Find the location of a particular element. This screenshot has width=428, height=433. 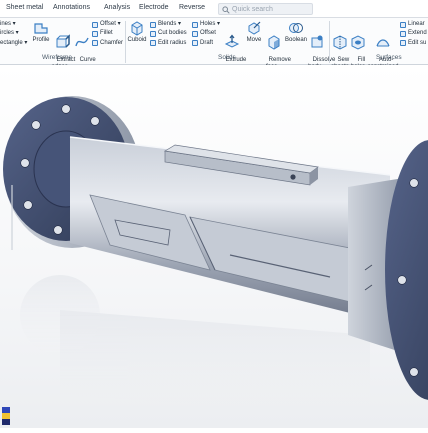

linear-label: Linear is located at coordinates (416, 24).